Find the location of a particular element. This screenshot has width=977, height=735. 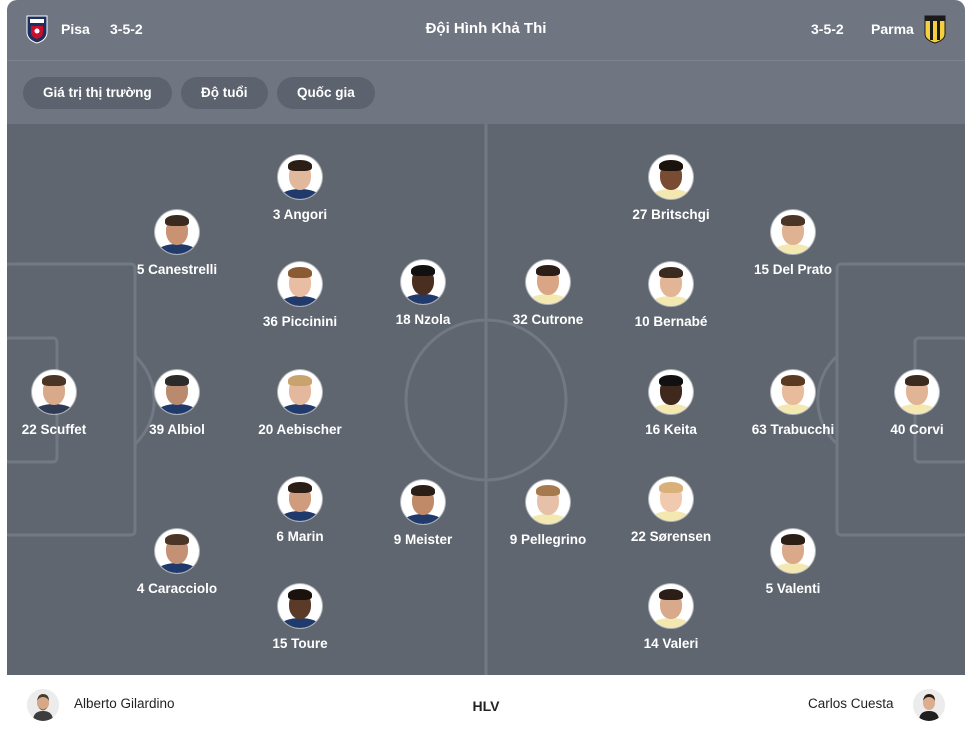

player-label: 5 Canestrelli is located at coordinates (177, 269).